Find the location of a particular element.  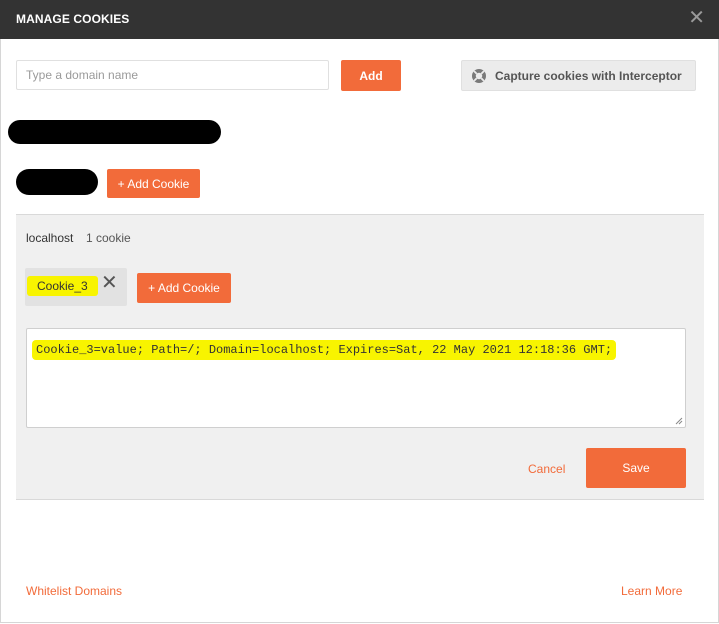

capture-interceptor-button: Capture cookies with Interceptor is located at coordinates (578, 75).